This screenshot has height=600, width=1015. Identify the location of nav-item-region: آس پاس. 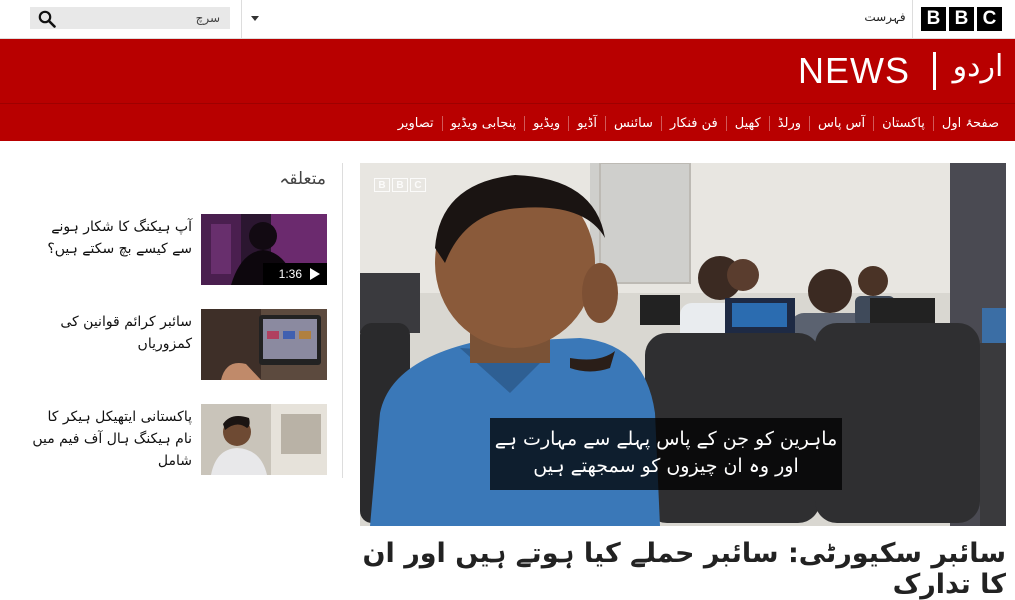
(841, 123).